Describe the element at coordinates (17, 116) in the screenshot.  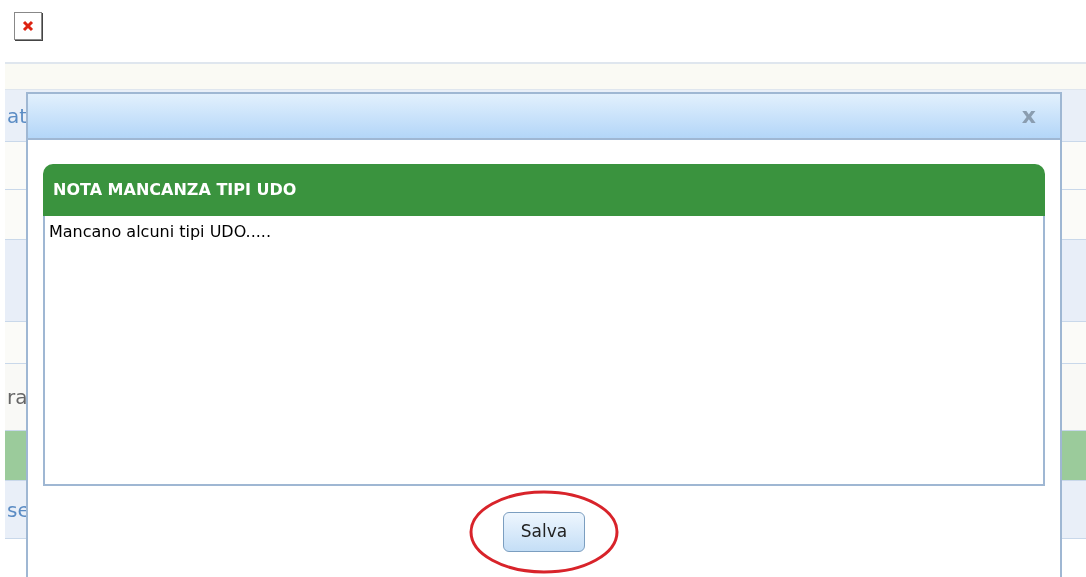
I see `background-text: at` at that location.